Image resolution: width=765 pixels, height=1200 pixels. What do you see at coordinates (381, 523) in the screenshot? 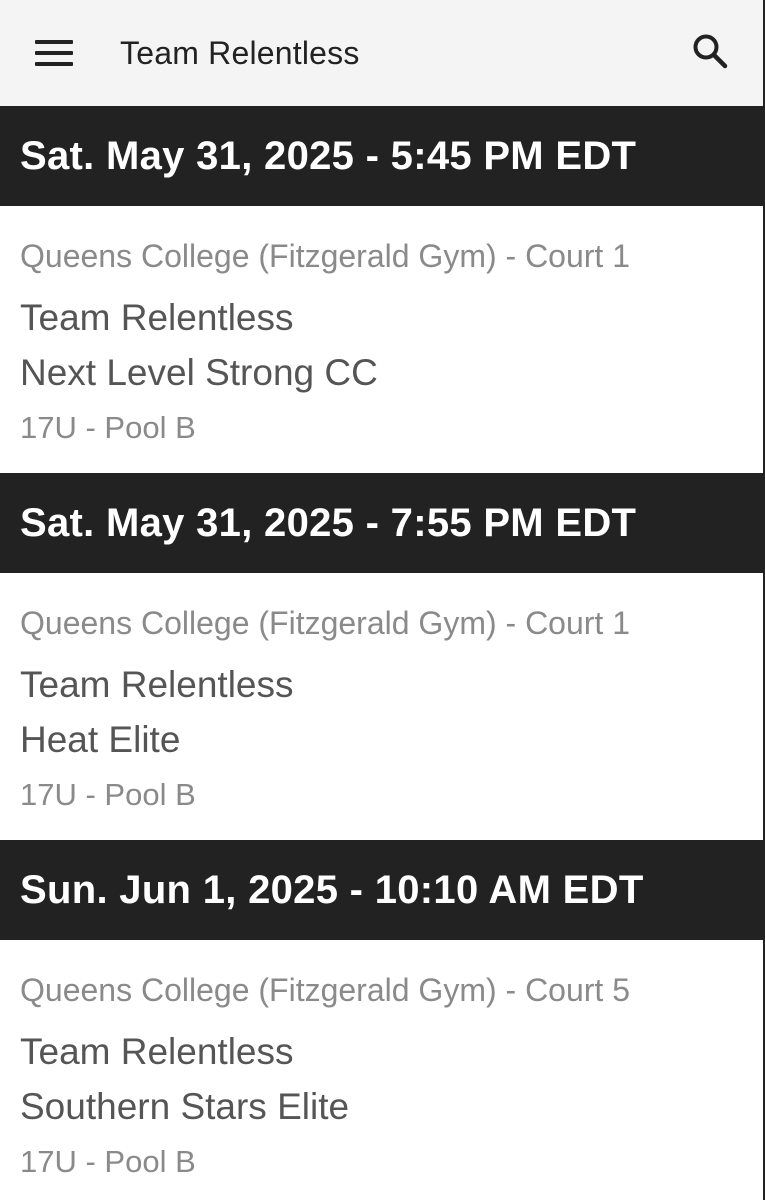
I see `game-datetime-header: Sat. May 31, 2025 - 7:55 PM EDT` at bounding box center [381, 523].